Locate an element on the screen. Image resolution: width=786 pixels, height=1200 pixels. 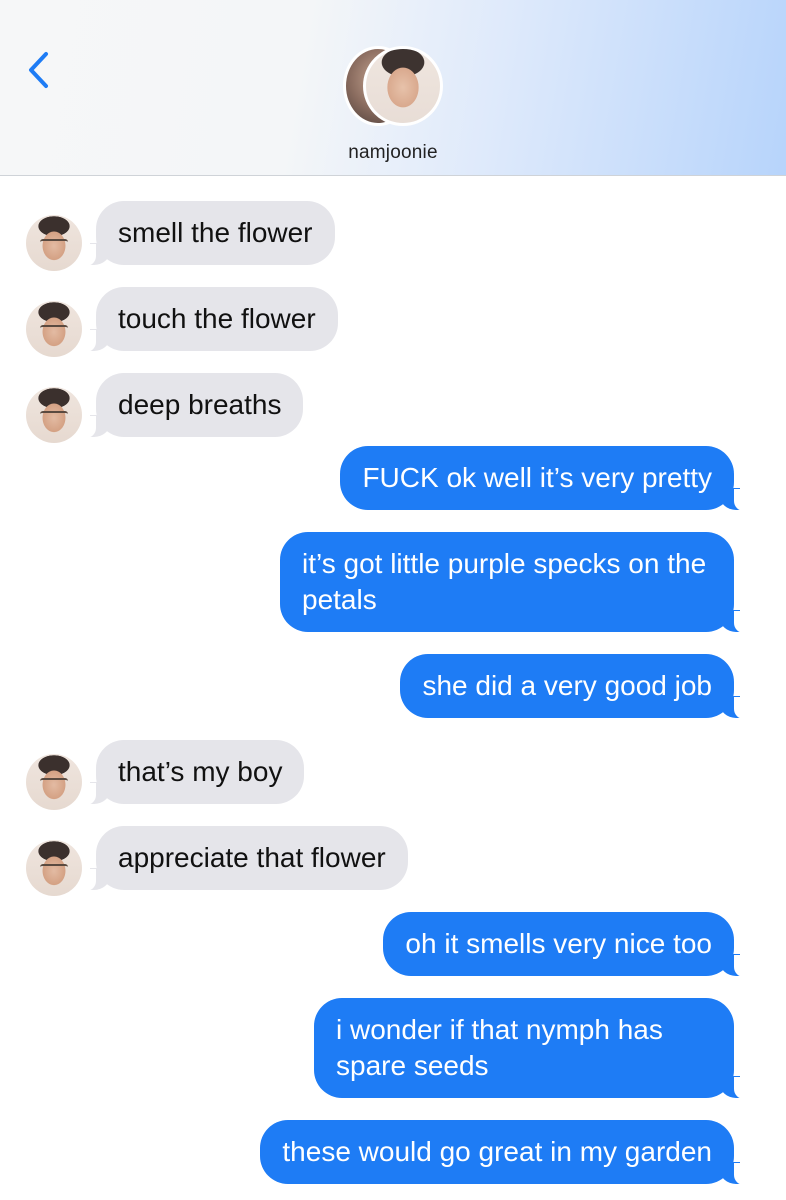
incoming-message-bubble: smell the flower is located at coordinates (208, 233).